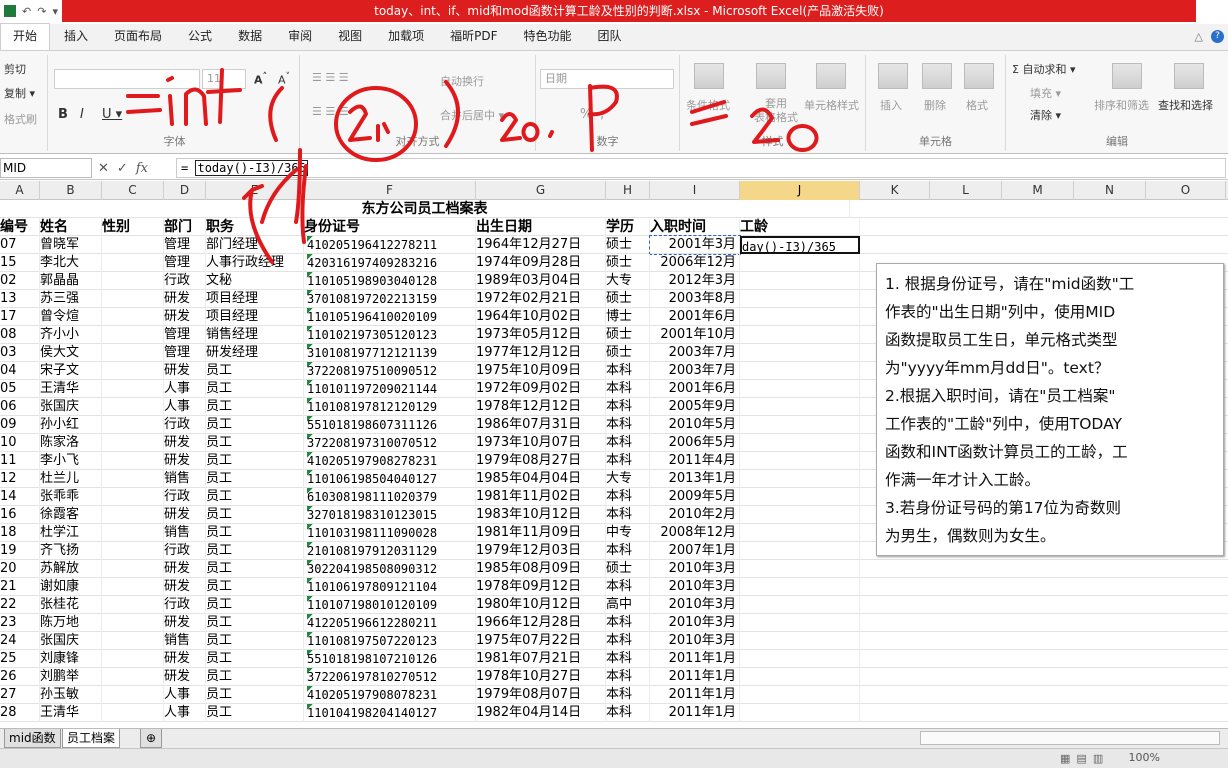 The image size is (1228, 768). Describe the element at coordinates (390, 335) in the screenshot. I see `table-cell: 110102197305120123` at that location.